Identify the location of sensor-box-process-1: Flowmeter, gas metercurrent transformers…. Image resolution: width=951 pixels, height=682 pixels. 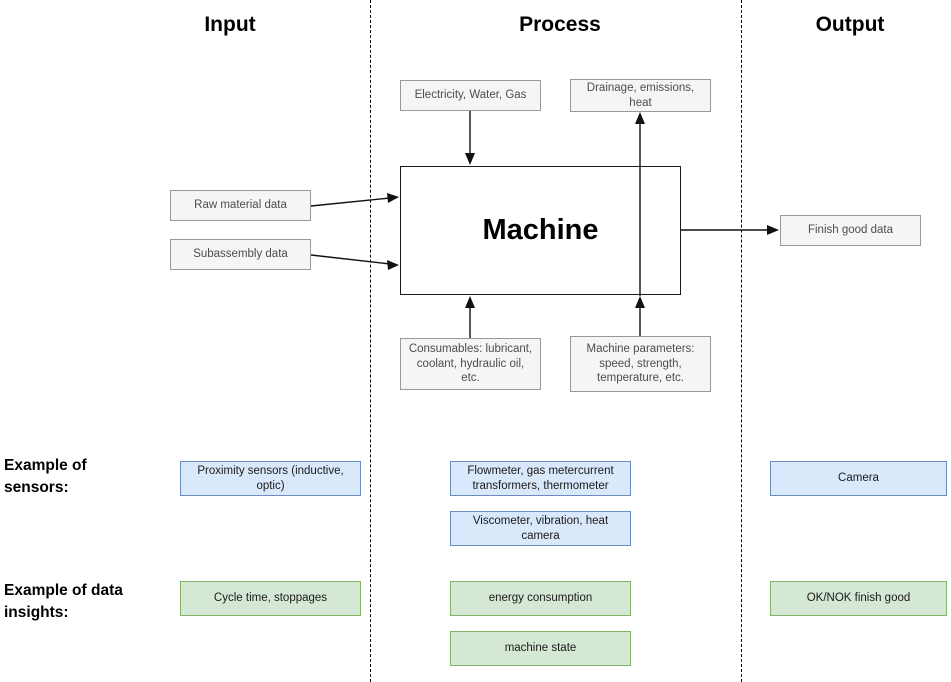
(540, 478).